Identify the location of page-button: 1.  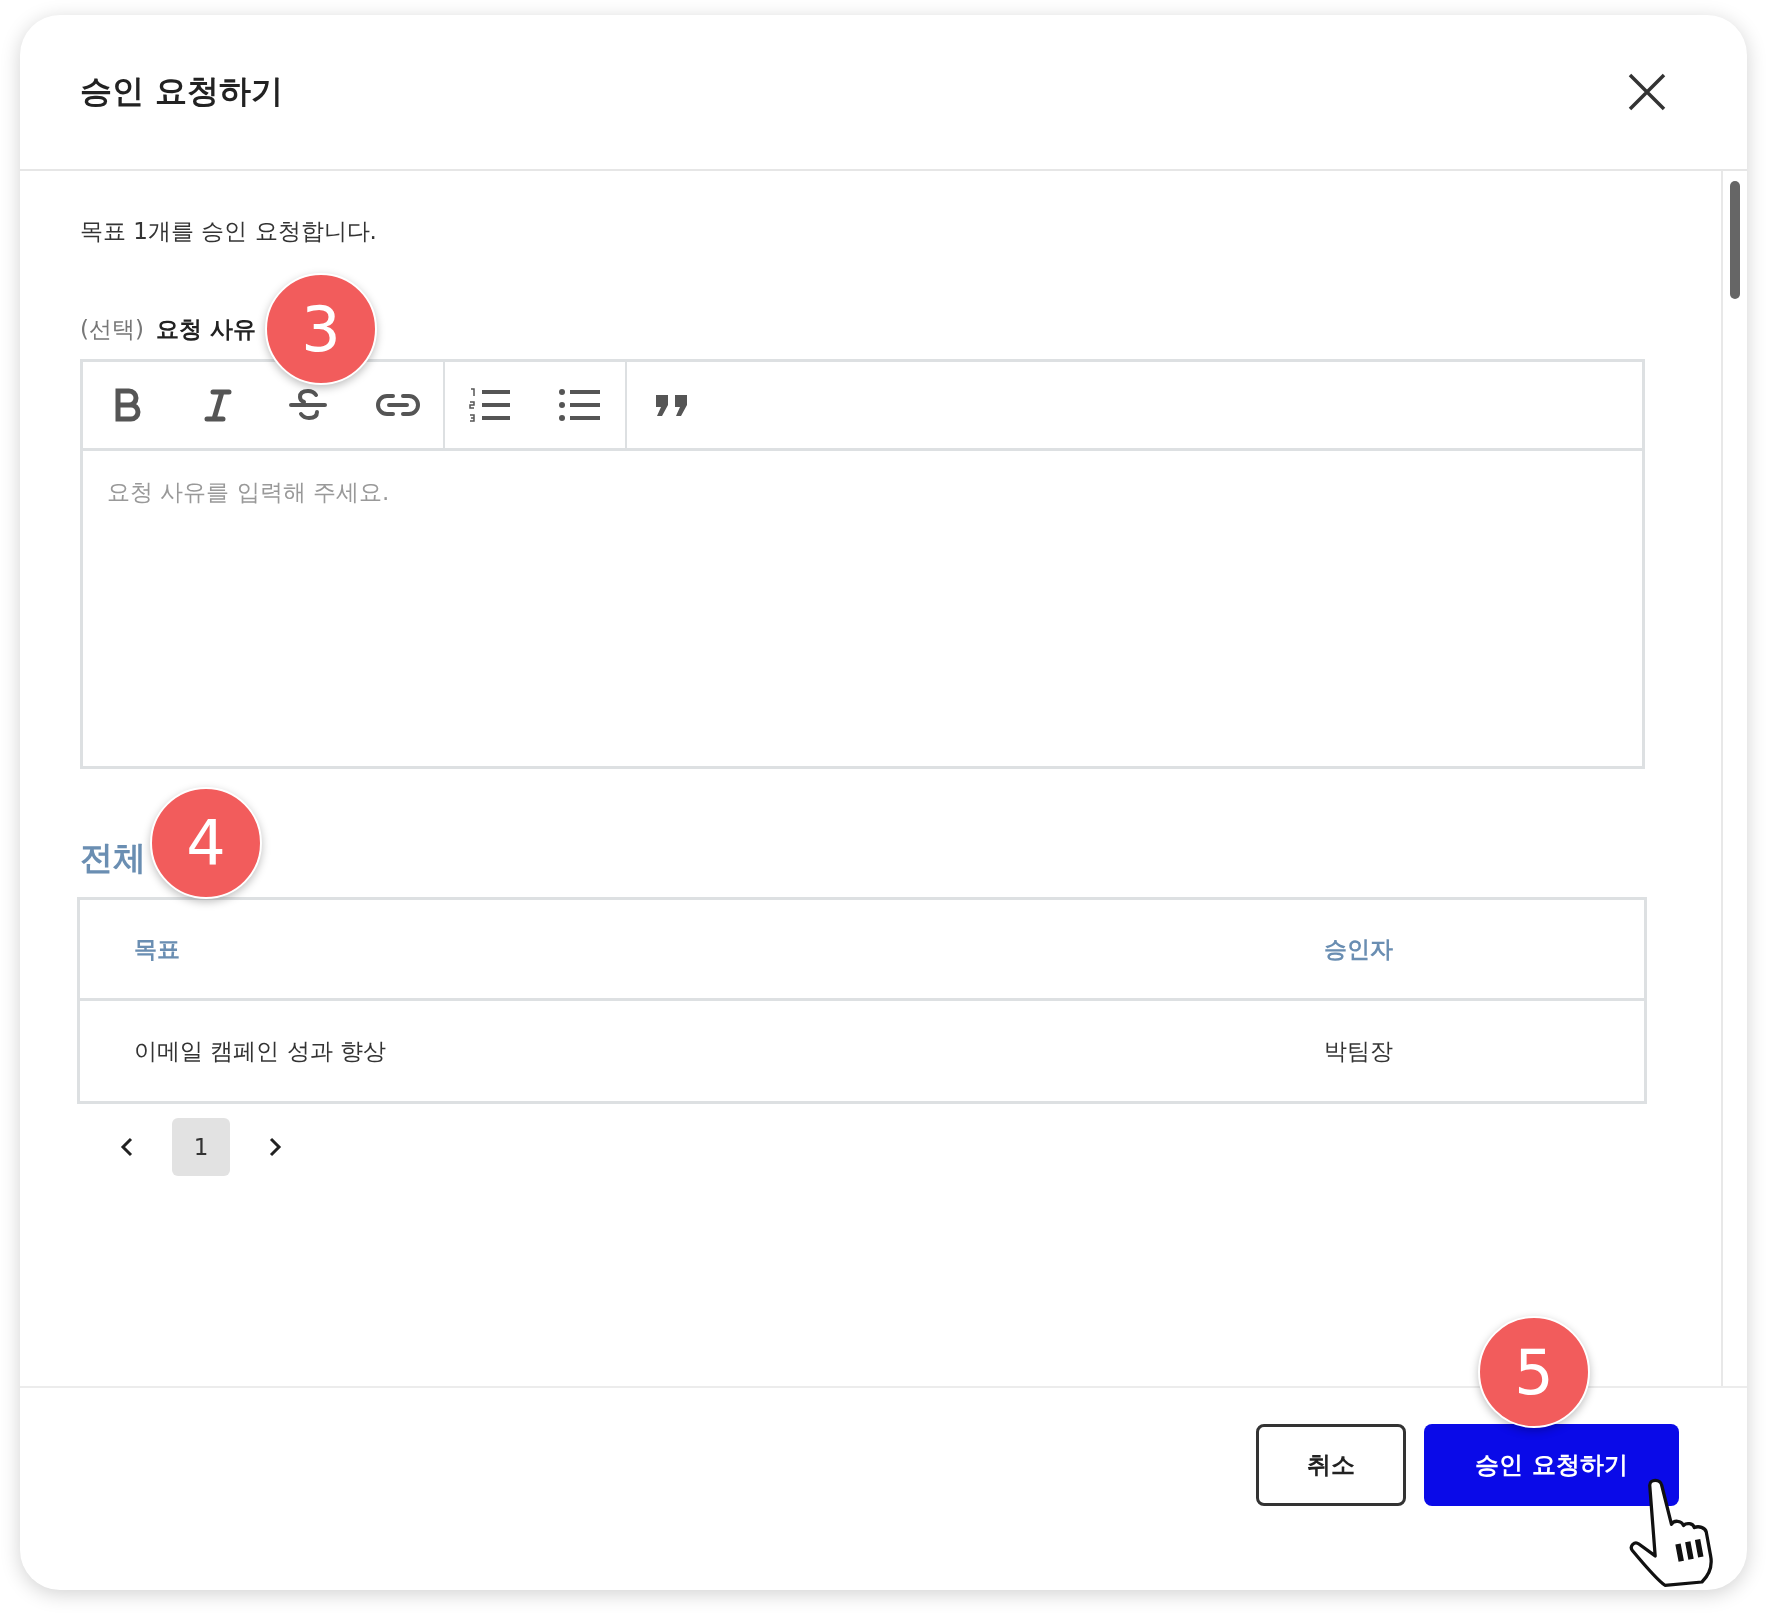
(201, 1147).